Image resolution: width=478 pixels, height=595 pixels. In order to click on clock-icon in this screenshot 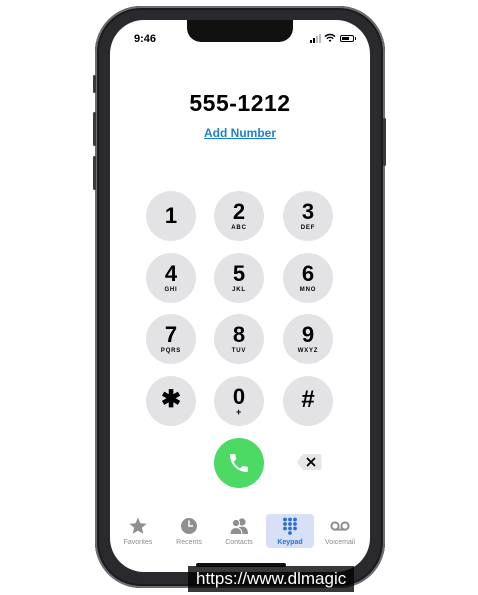, I will do `click(189, 526)`.